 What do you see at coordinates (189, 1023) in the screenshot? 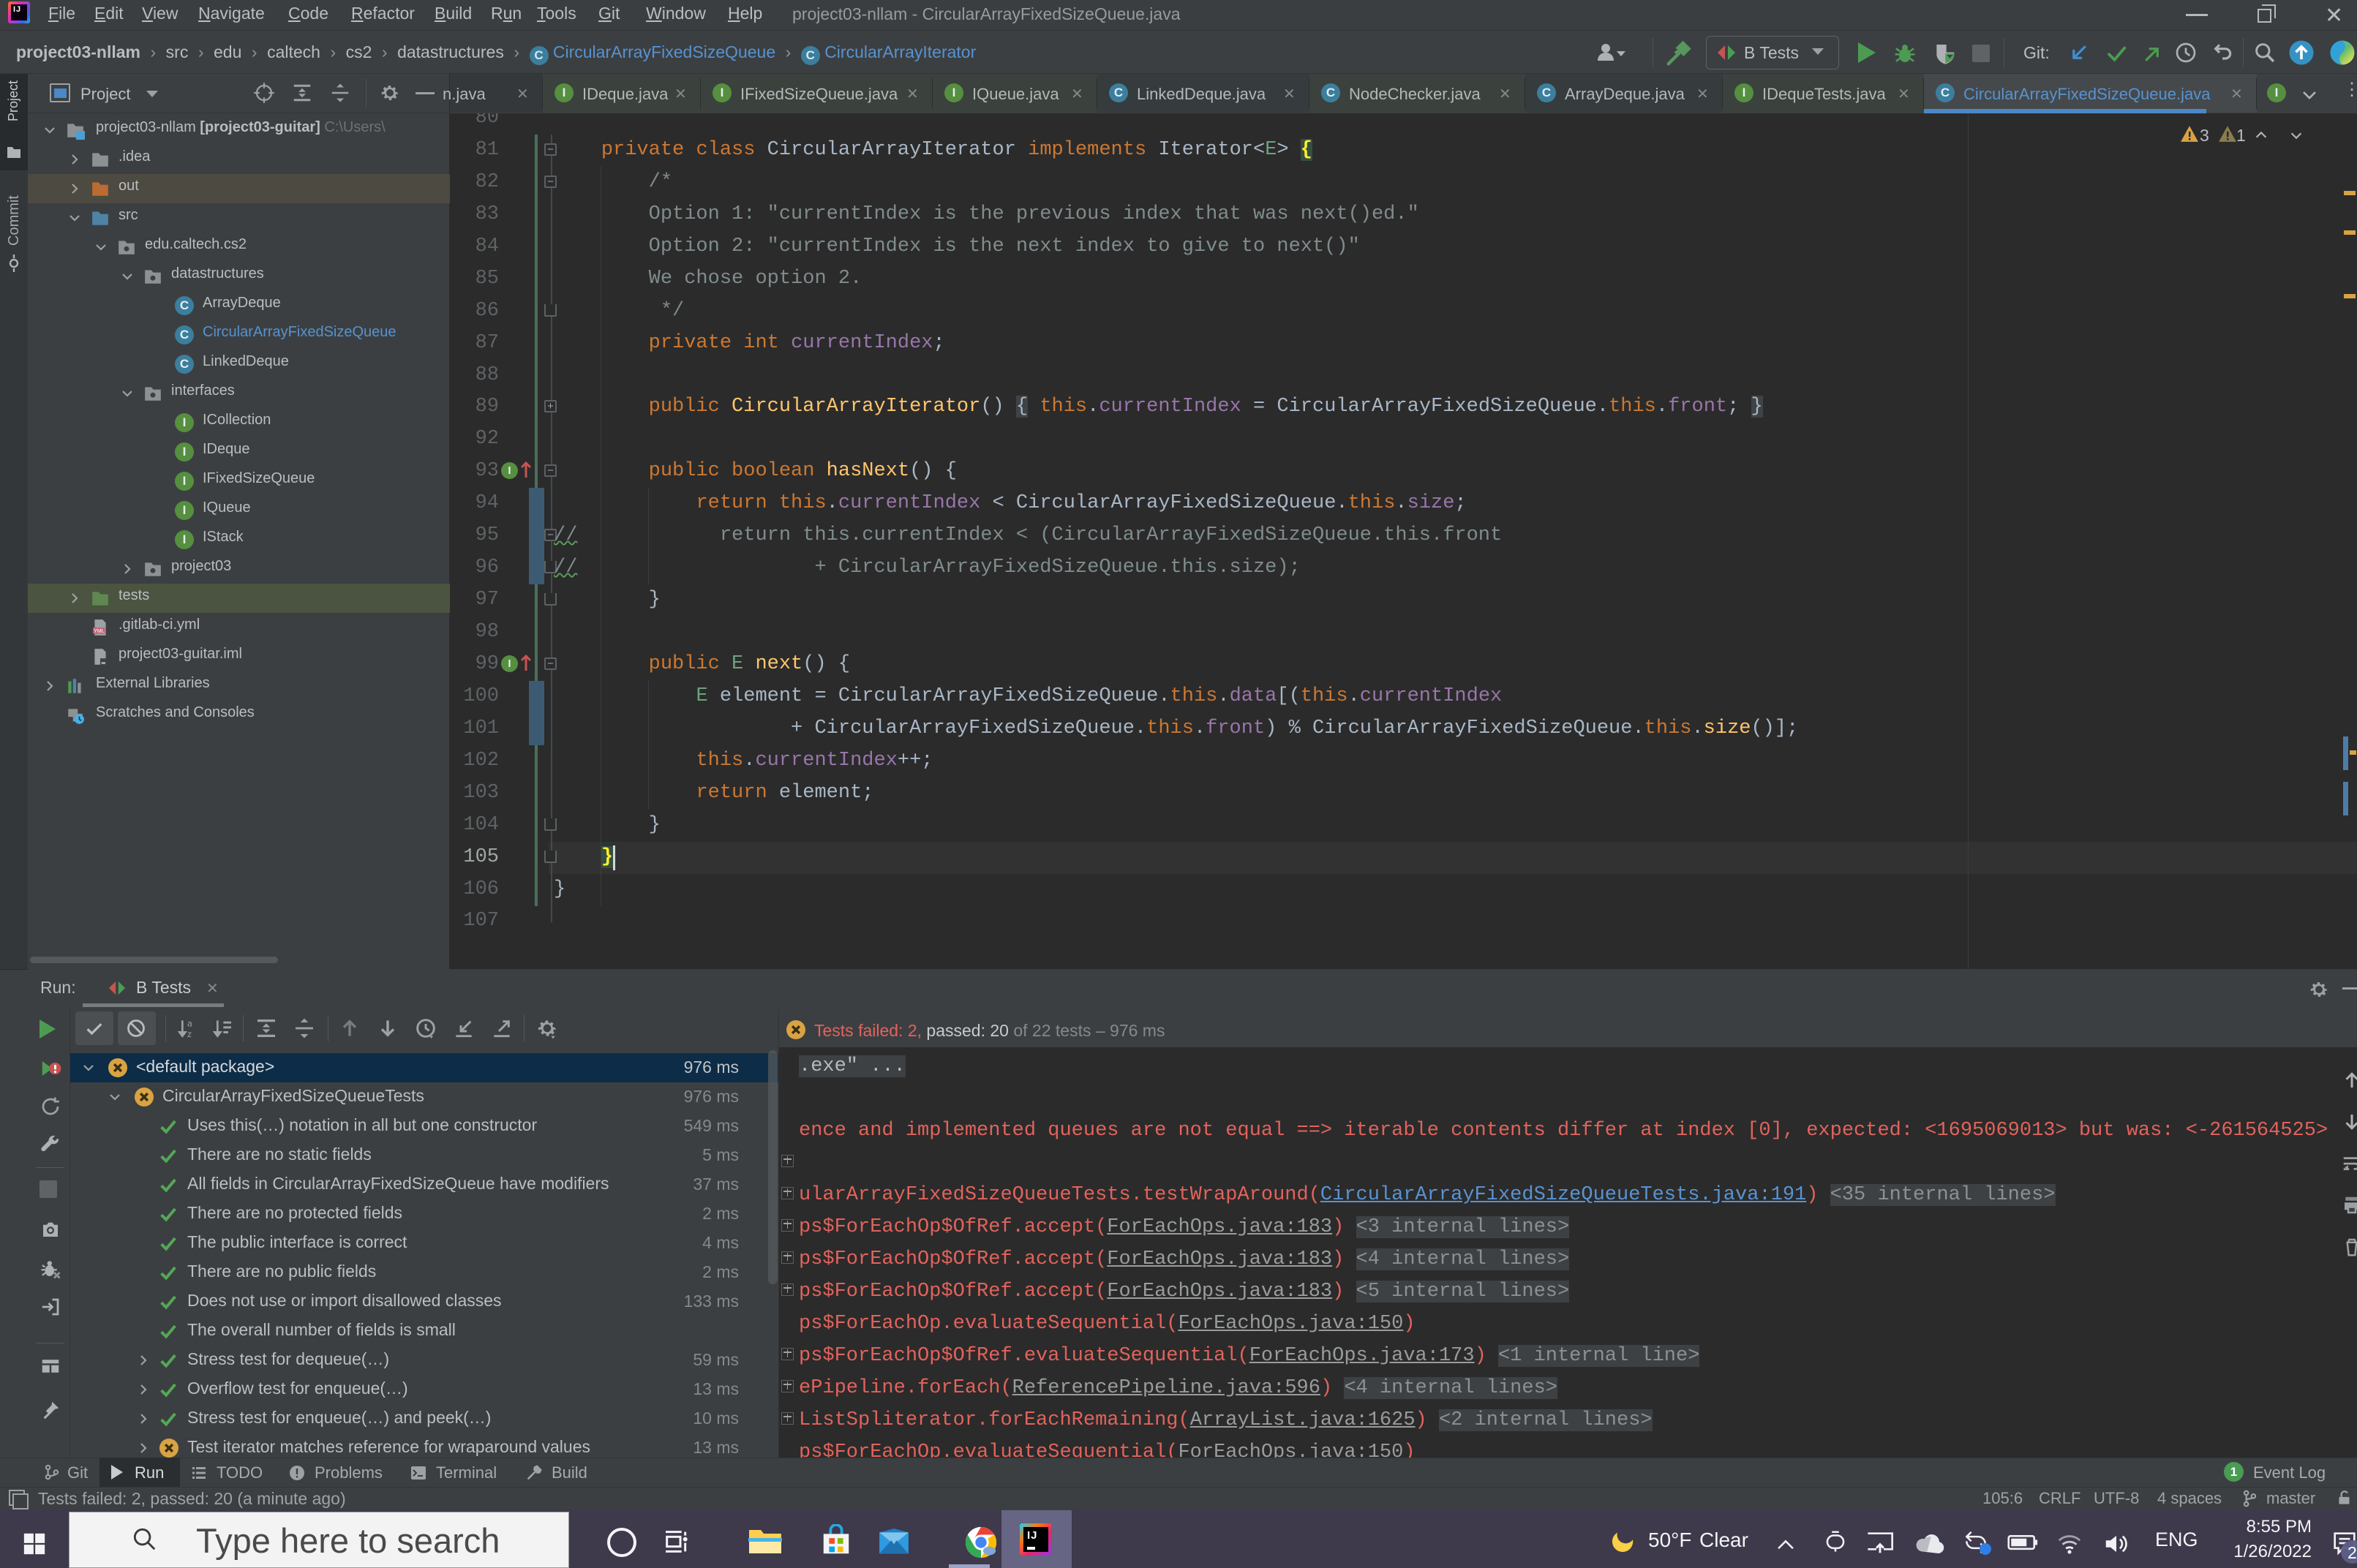
I see `svg-text: a` at bounding box center [189, 1023].